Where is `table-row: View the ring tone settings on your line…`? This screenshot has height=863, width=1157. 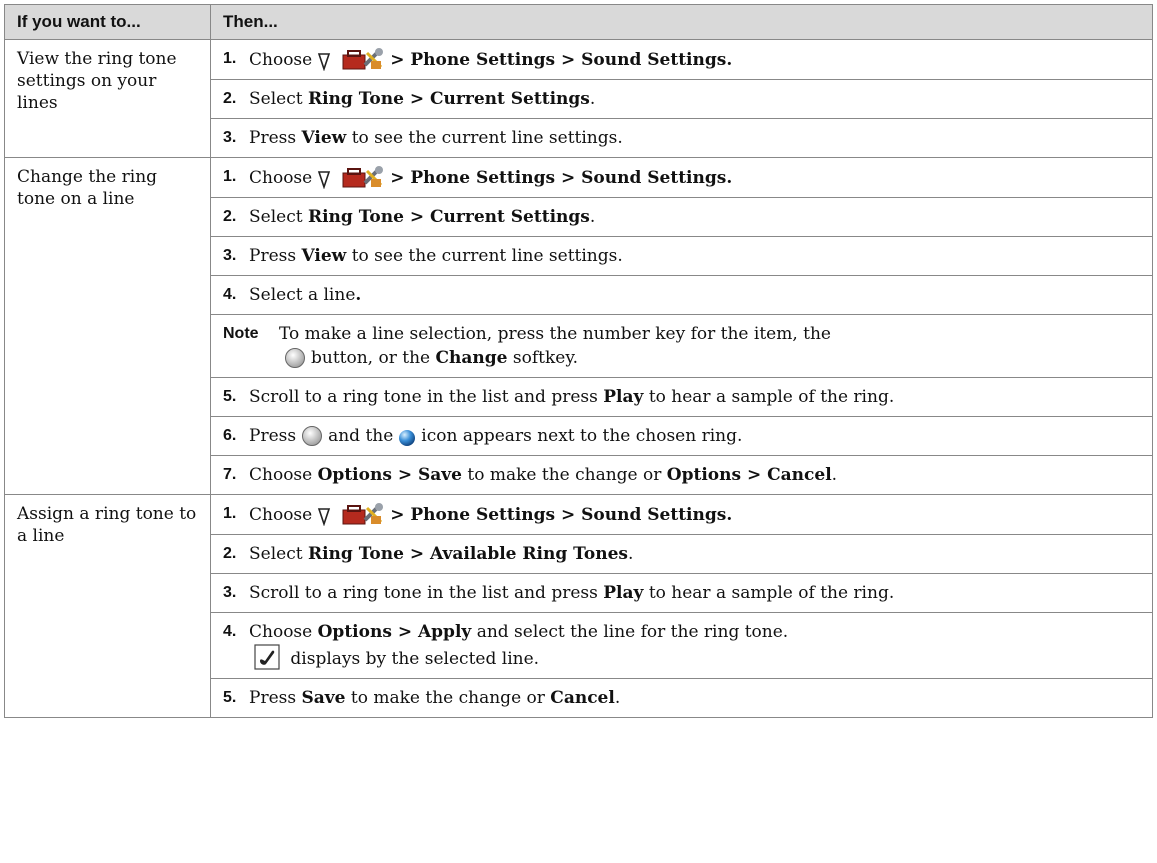
table-row: View the ring tone settings on your line… is located at coordinates (578, 98).